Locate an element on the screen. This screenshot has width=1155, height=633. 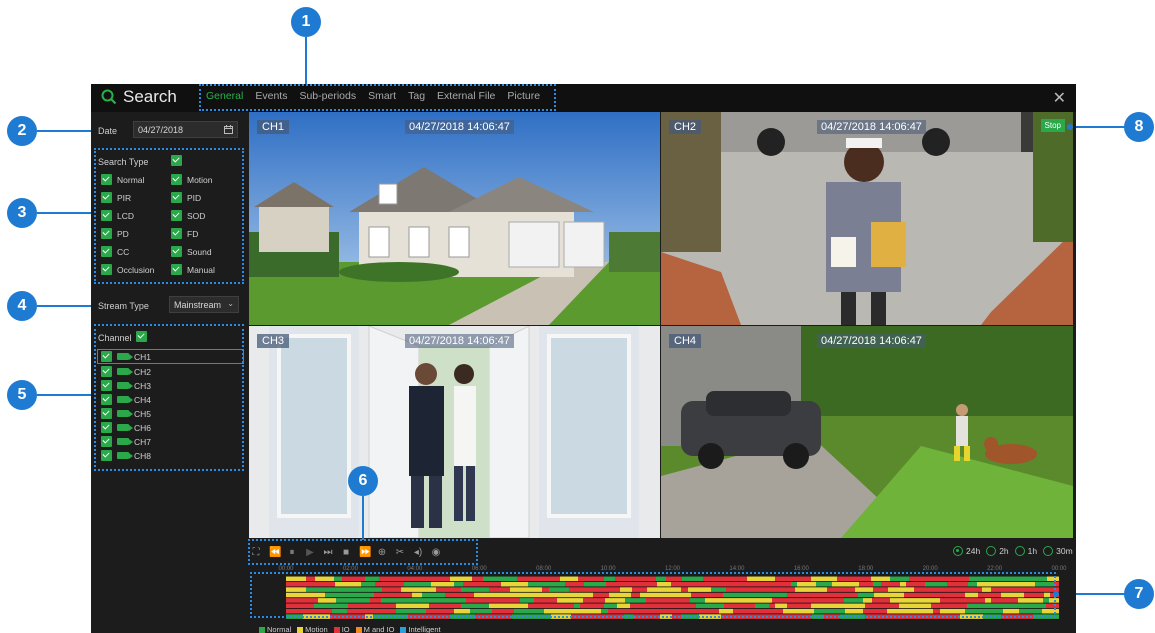
stop-icon: ■ is located at coordinates (346, 553).